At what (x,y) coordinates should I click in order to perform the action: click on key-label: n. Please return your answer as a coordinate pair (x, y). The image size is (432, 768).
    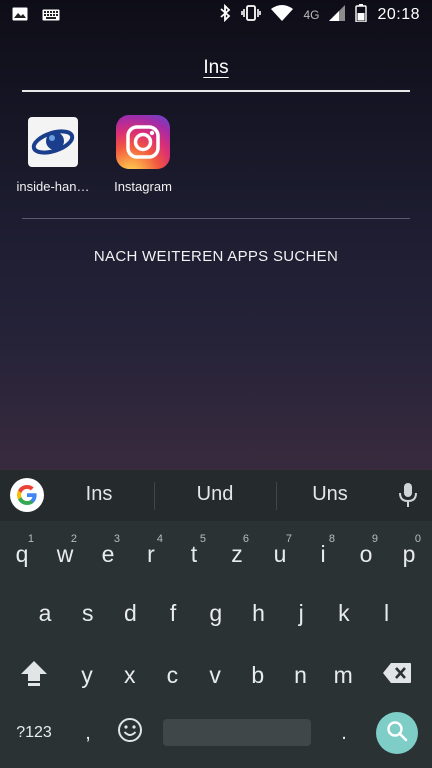
    Looking at the image, I should click on (300, 674).